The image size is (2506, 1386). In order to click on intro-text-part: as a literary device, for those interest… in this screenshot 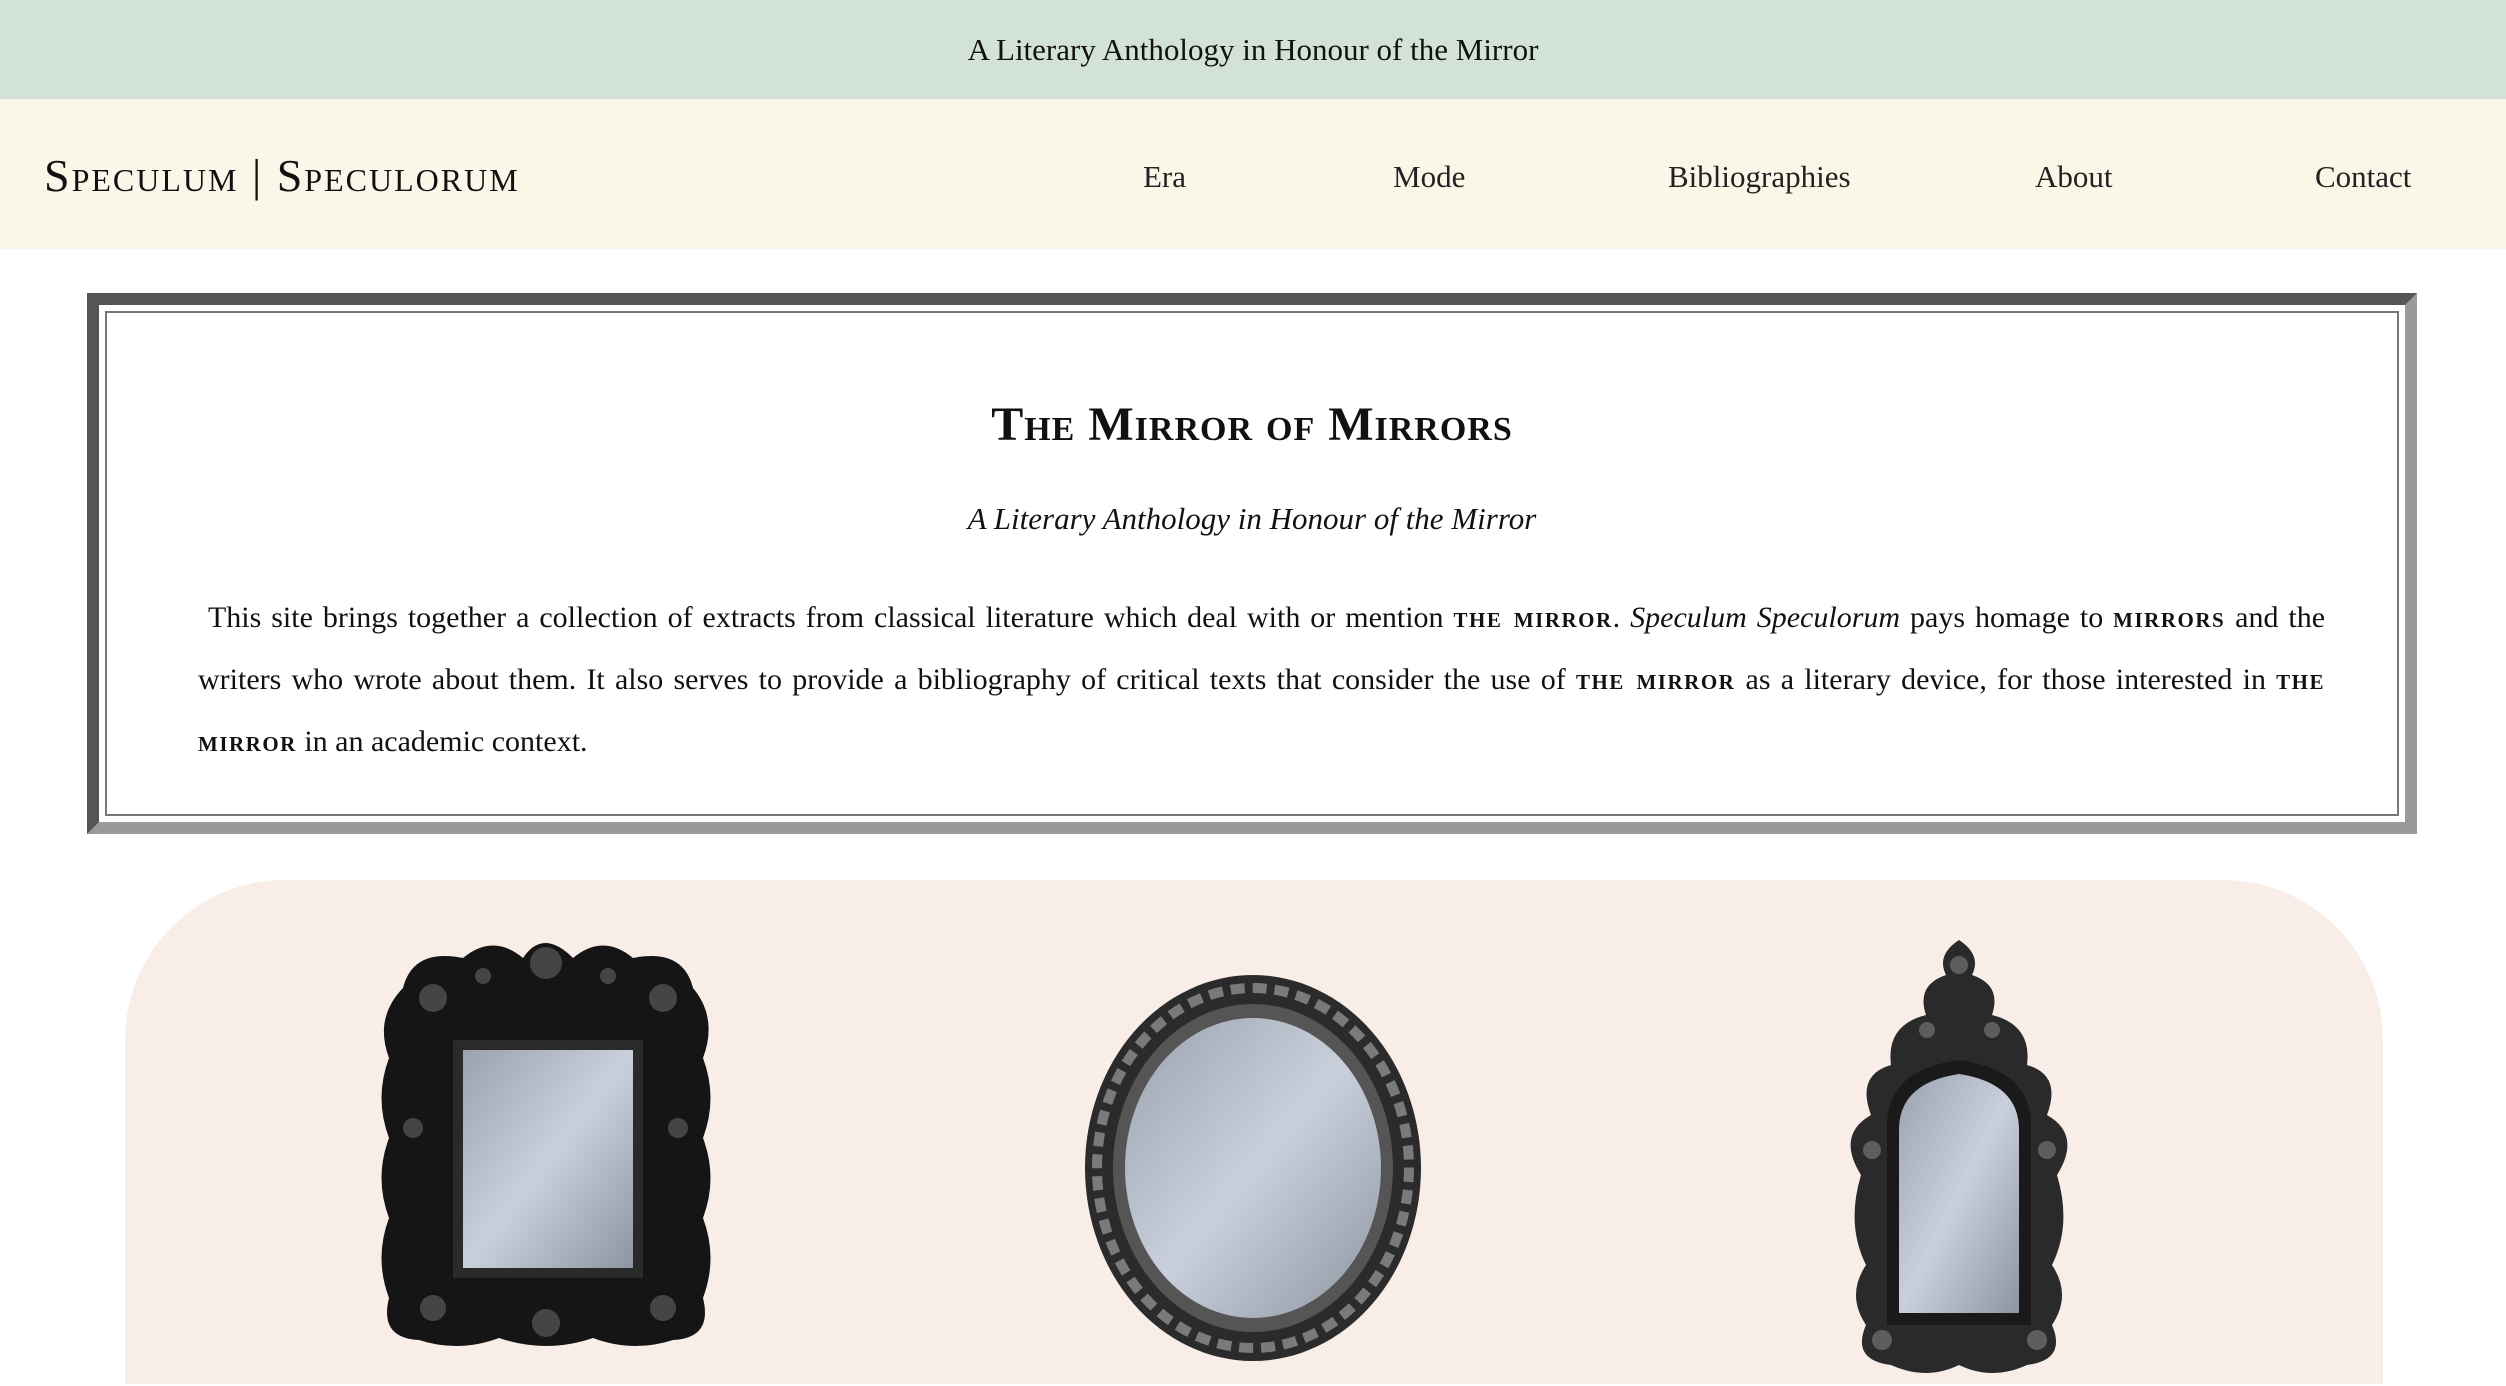, I will do `click(2005, 679)`.